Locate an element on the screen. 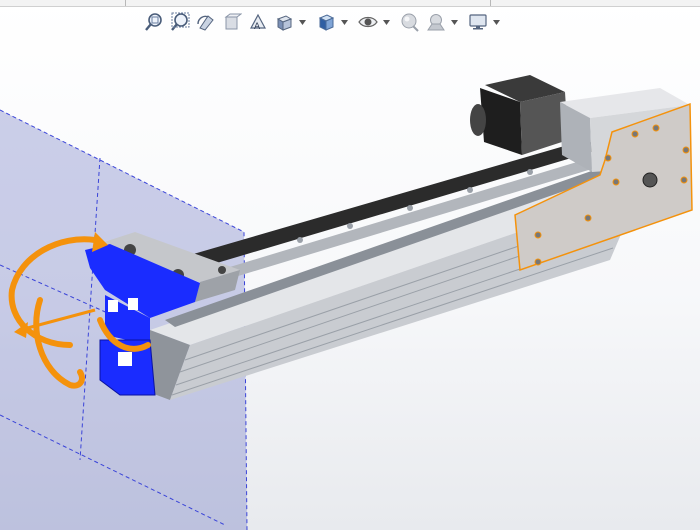  previous-view-button is located at coordinates (206, 22).